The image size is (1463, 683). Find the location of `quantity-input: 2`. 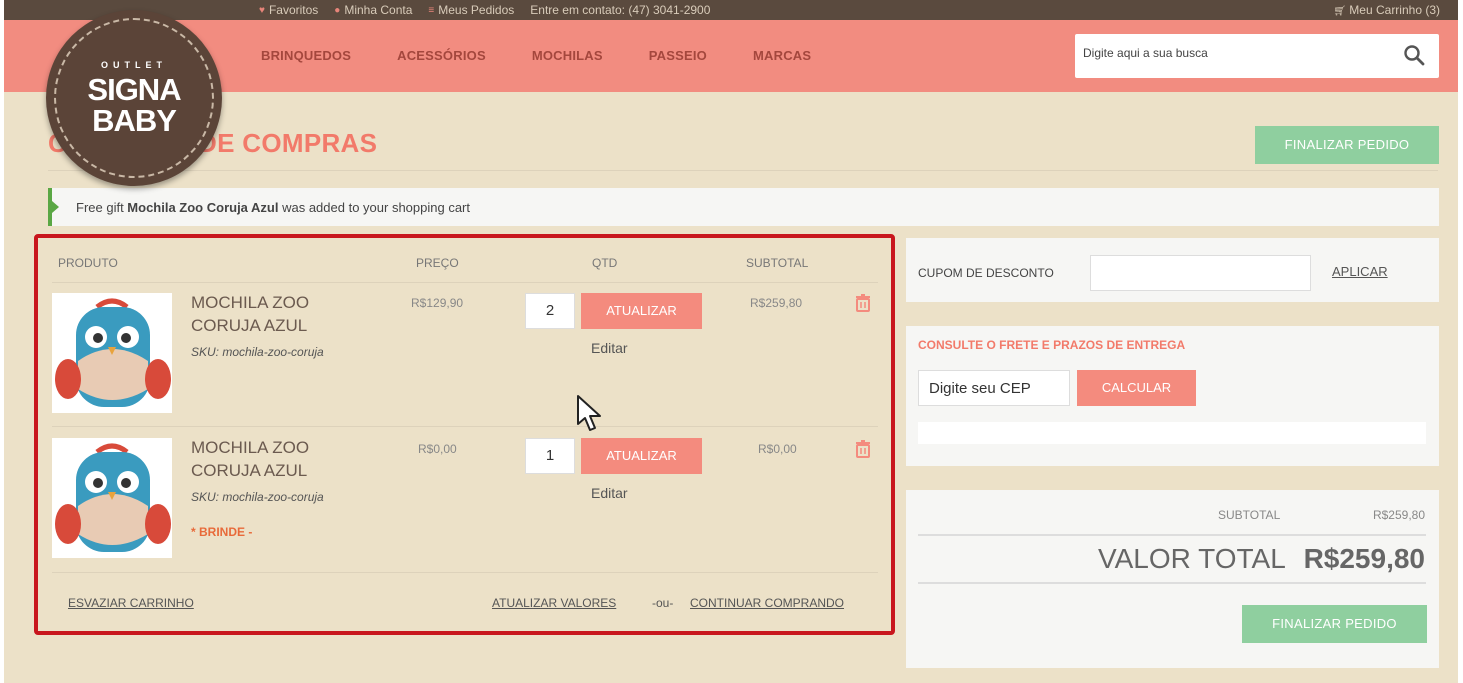

quantity-input: 2 is located at coordinates (550, 311).